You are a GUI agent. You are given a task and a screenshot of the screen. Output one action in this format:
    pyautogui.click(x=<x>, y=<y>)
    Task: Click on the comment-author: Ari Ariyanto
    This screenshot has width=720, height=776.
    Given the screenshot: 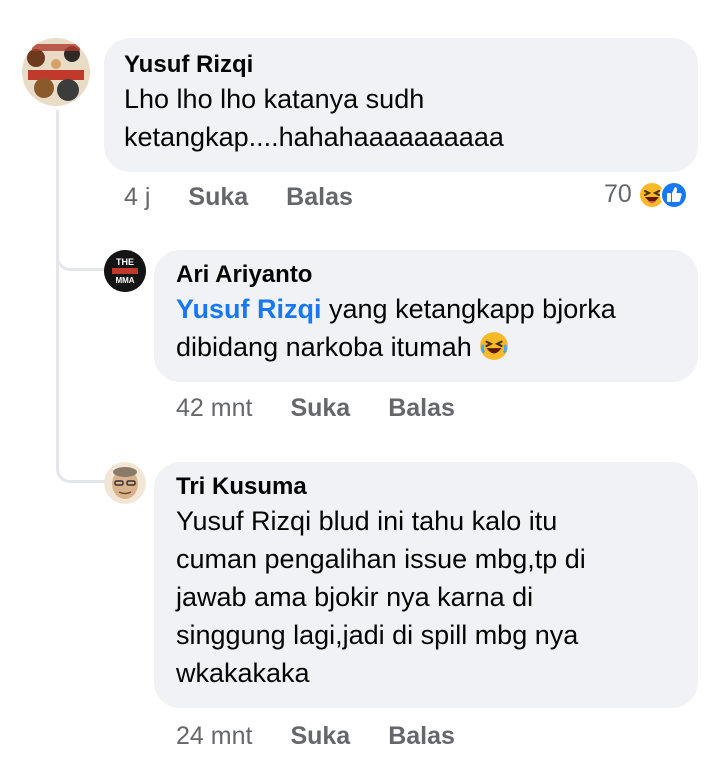 What is the action you would take?
    pyautogui.click(x=426, y=275)
    